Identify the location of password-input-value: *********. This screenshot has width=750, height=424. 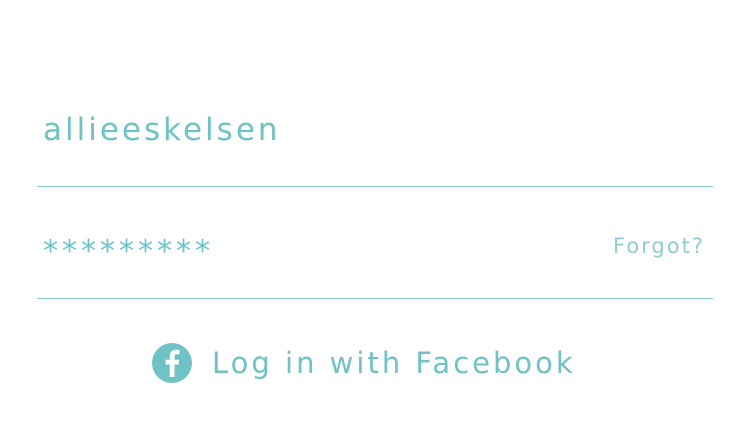
(128, 251).